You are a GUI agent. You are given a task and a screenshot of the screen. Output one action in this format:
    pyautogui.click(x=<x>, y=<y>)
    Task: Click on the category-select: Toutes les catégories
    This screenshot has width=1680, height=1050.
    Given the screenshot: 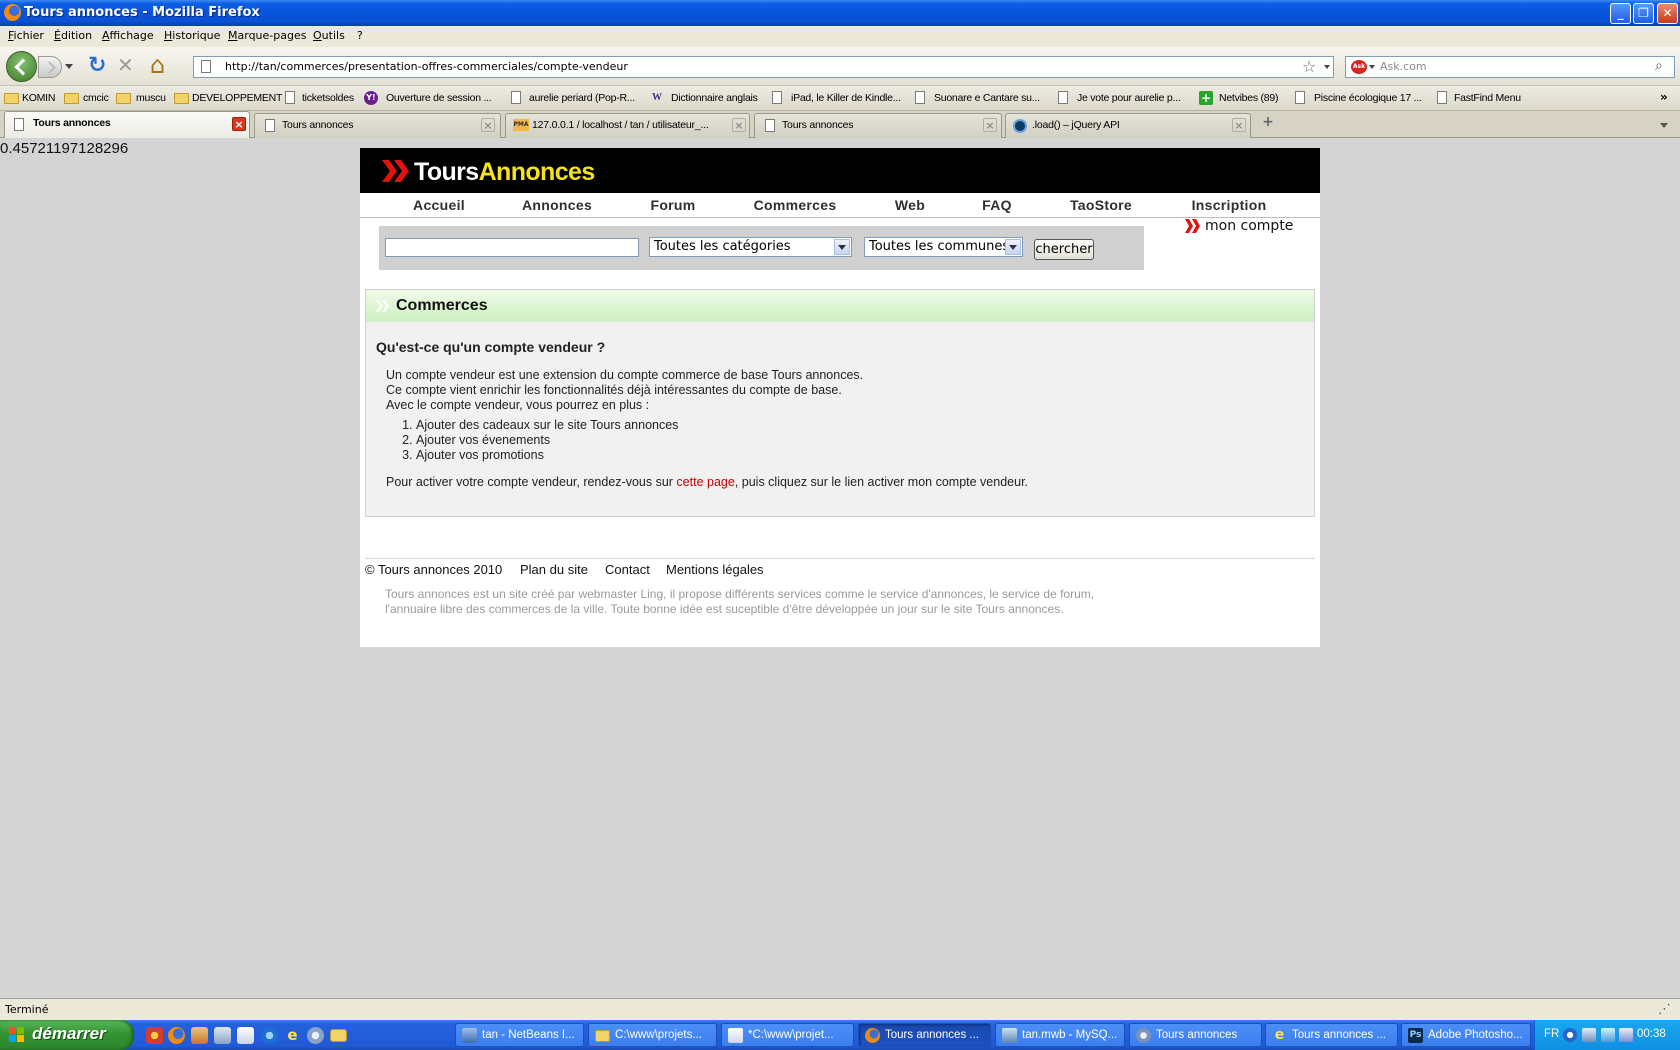 What is the action you would take?
    pyautogui.click(x=750, y=247)
    